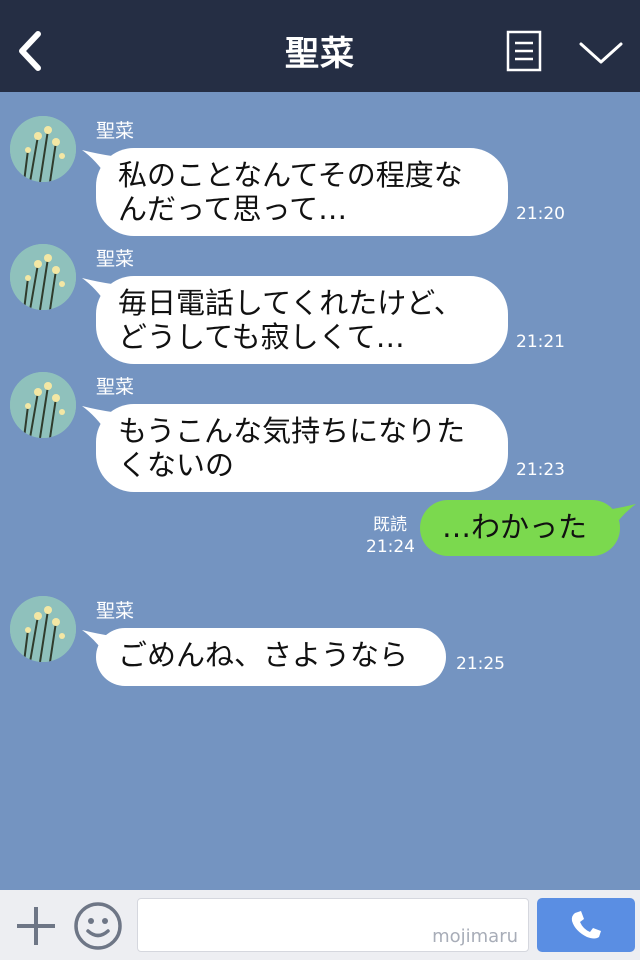 The height and width of the screenshot is (960, 640). What do you see at coordinates (390, 536) in the screenshot?
I see `read-receipt: 既読 21:24` at bounding box center [390, 536].